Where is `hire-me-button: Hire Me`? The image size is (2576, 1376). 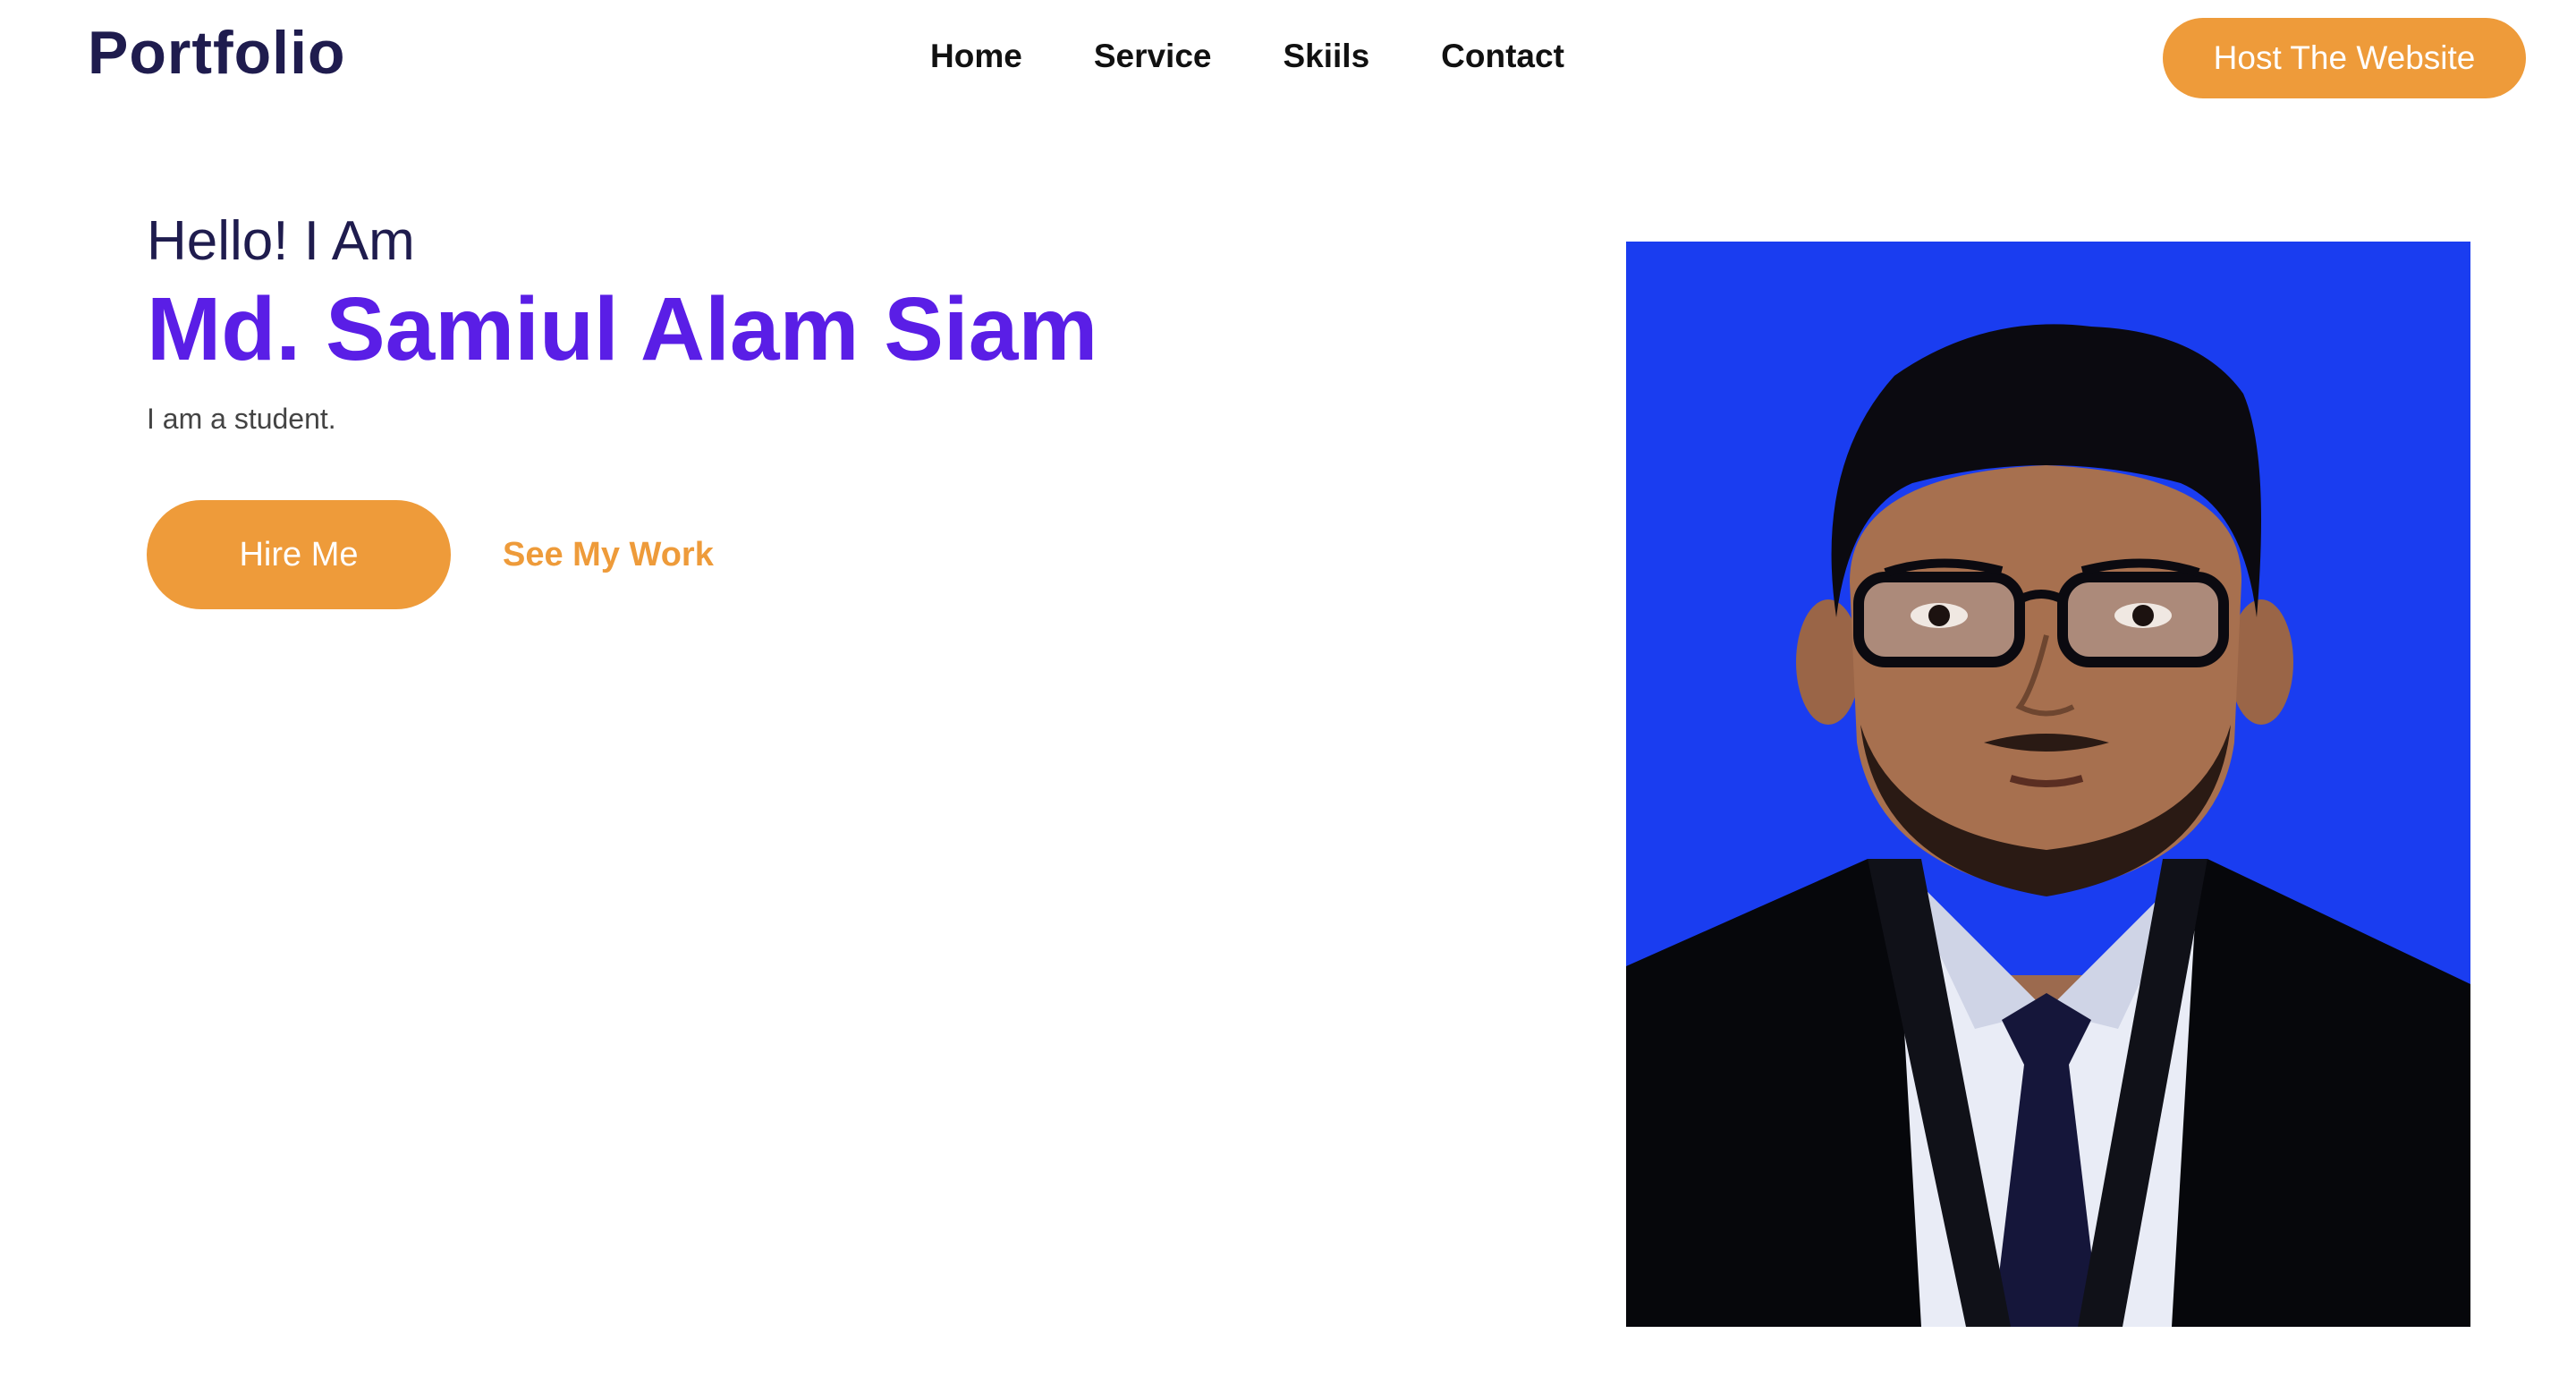 hire-me-button: Hire Me is located at coordinates (299, 554).